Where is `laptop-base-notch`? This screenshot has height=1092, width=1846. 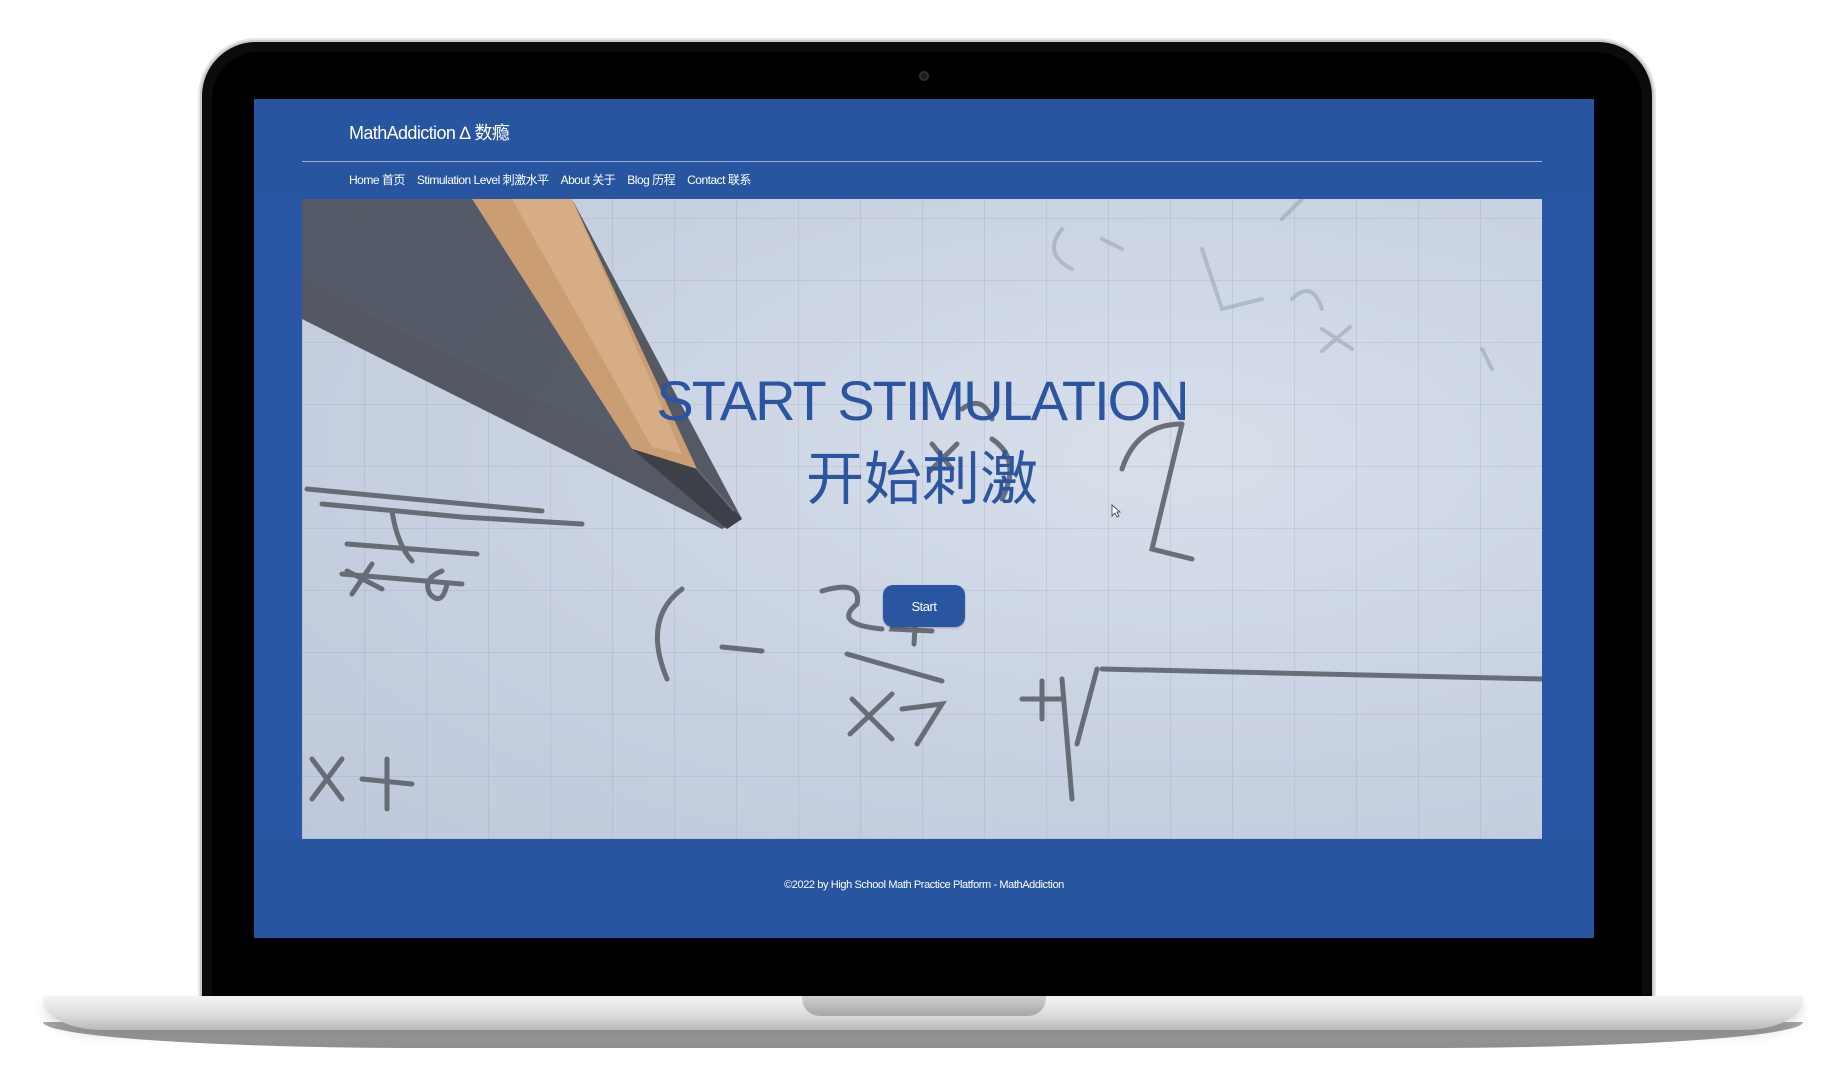
laptop-base-notch is located at coordinates (924, 1006).